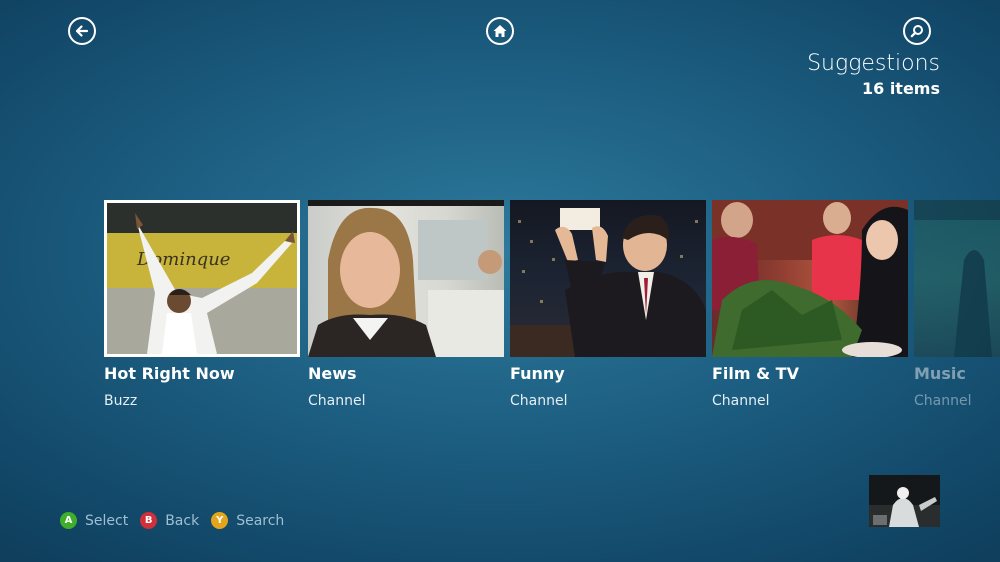 This screenshot has width=1000, height=562. What do you see at coordinates (220, 520) in the screenshot?
I see `y-button-icon: Y` at bounding box center [220, 520].